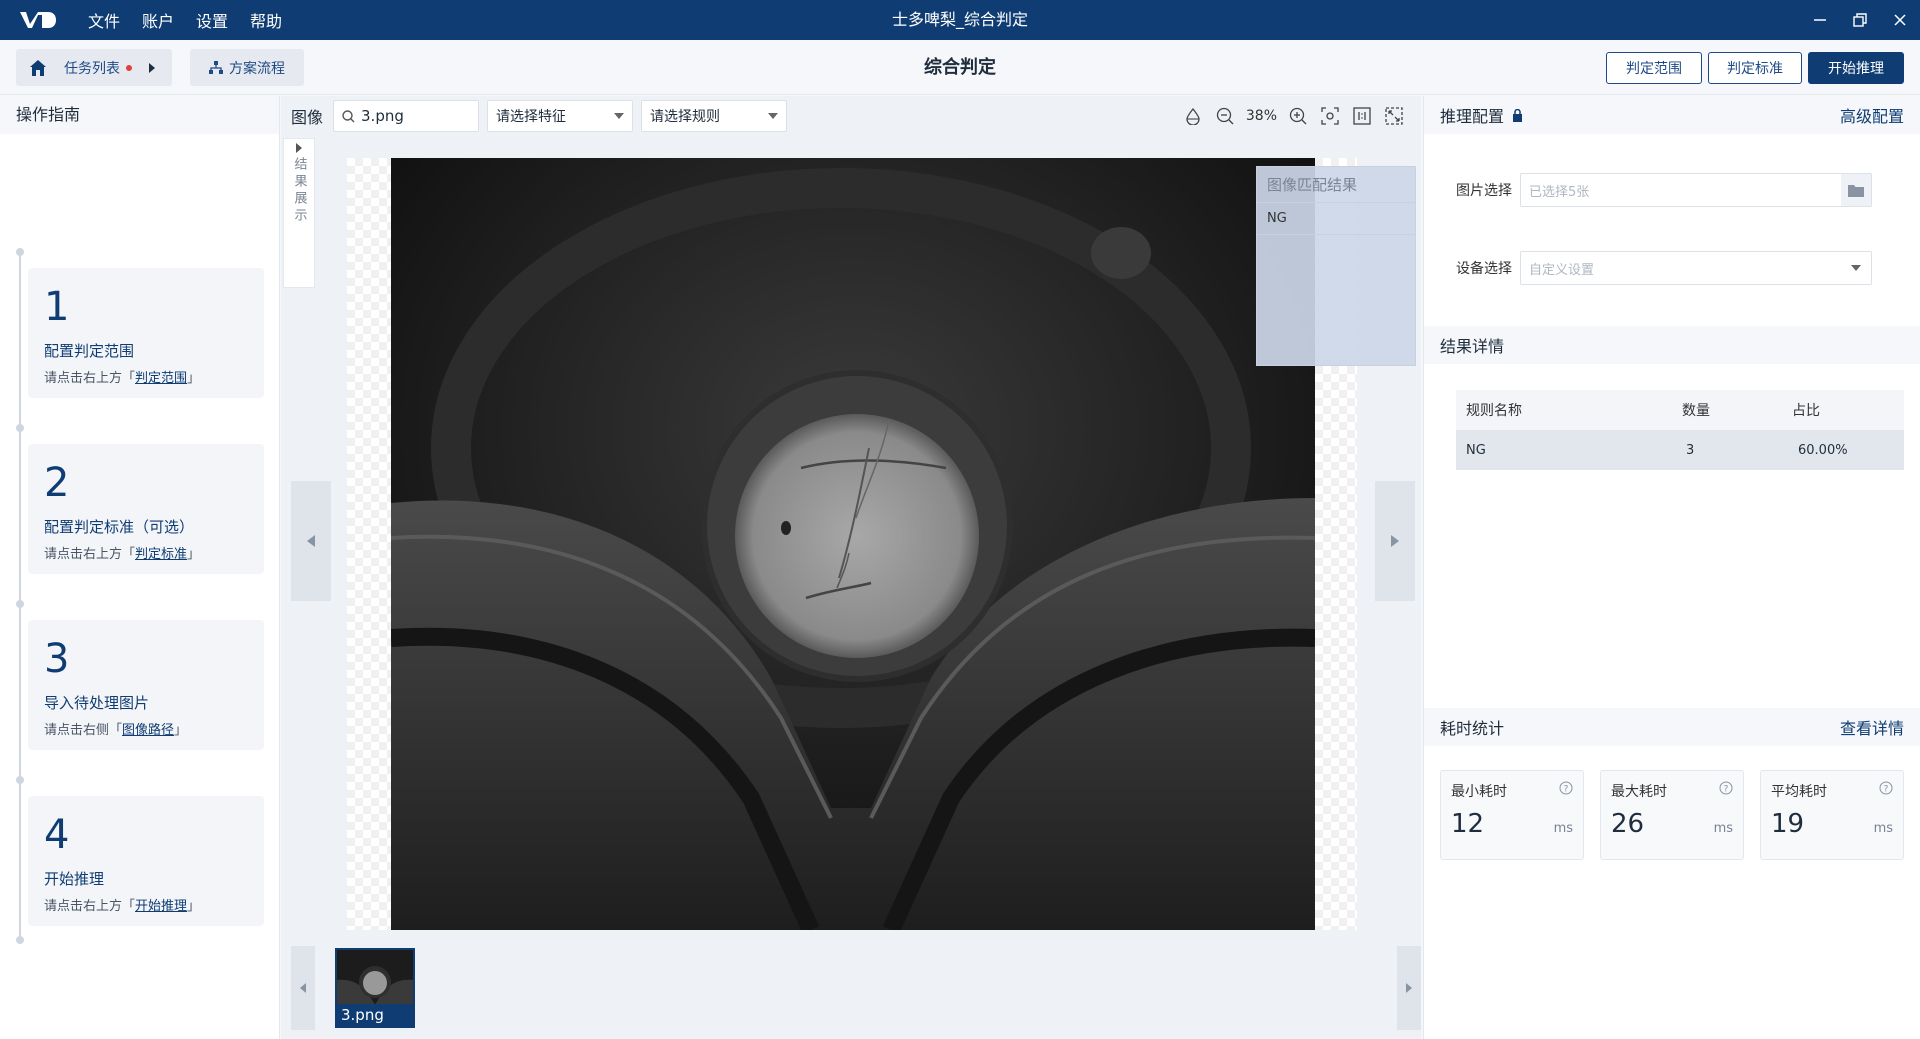 The height and width of the screenshot is (1039, 1920). I want to click on zoom-controls: 38%, so click(1293, 116).